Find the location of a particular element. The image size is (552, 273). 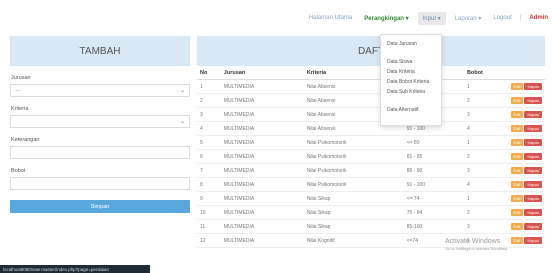

cell-no: 5 is located at coordinates (209, 142).